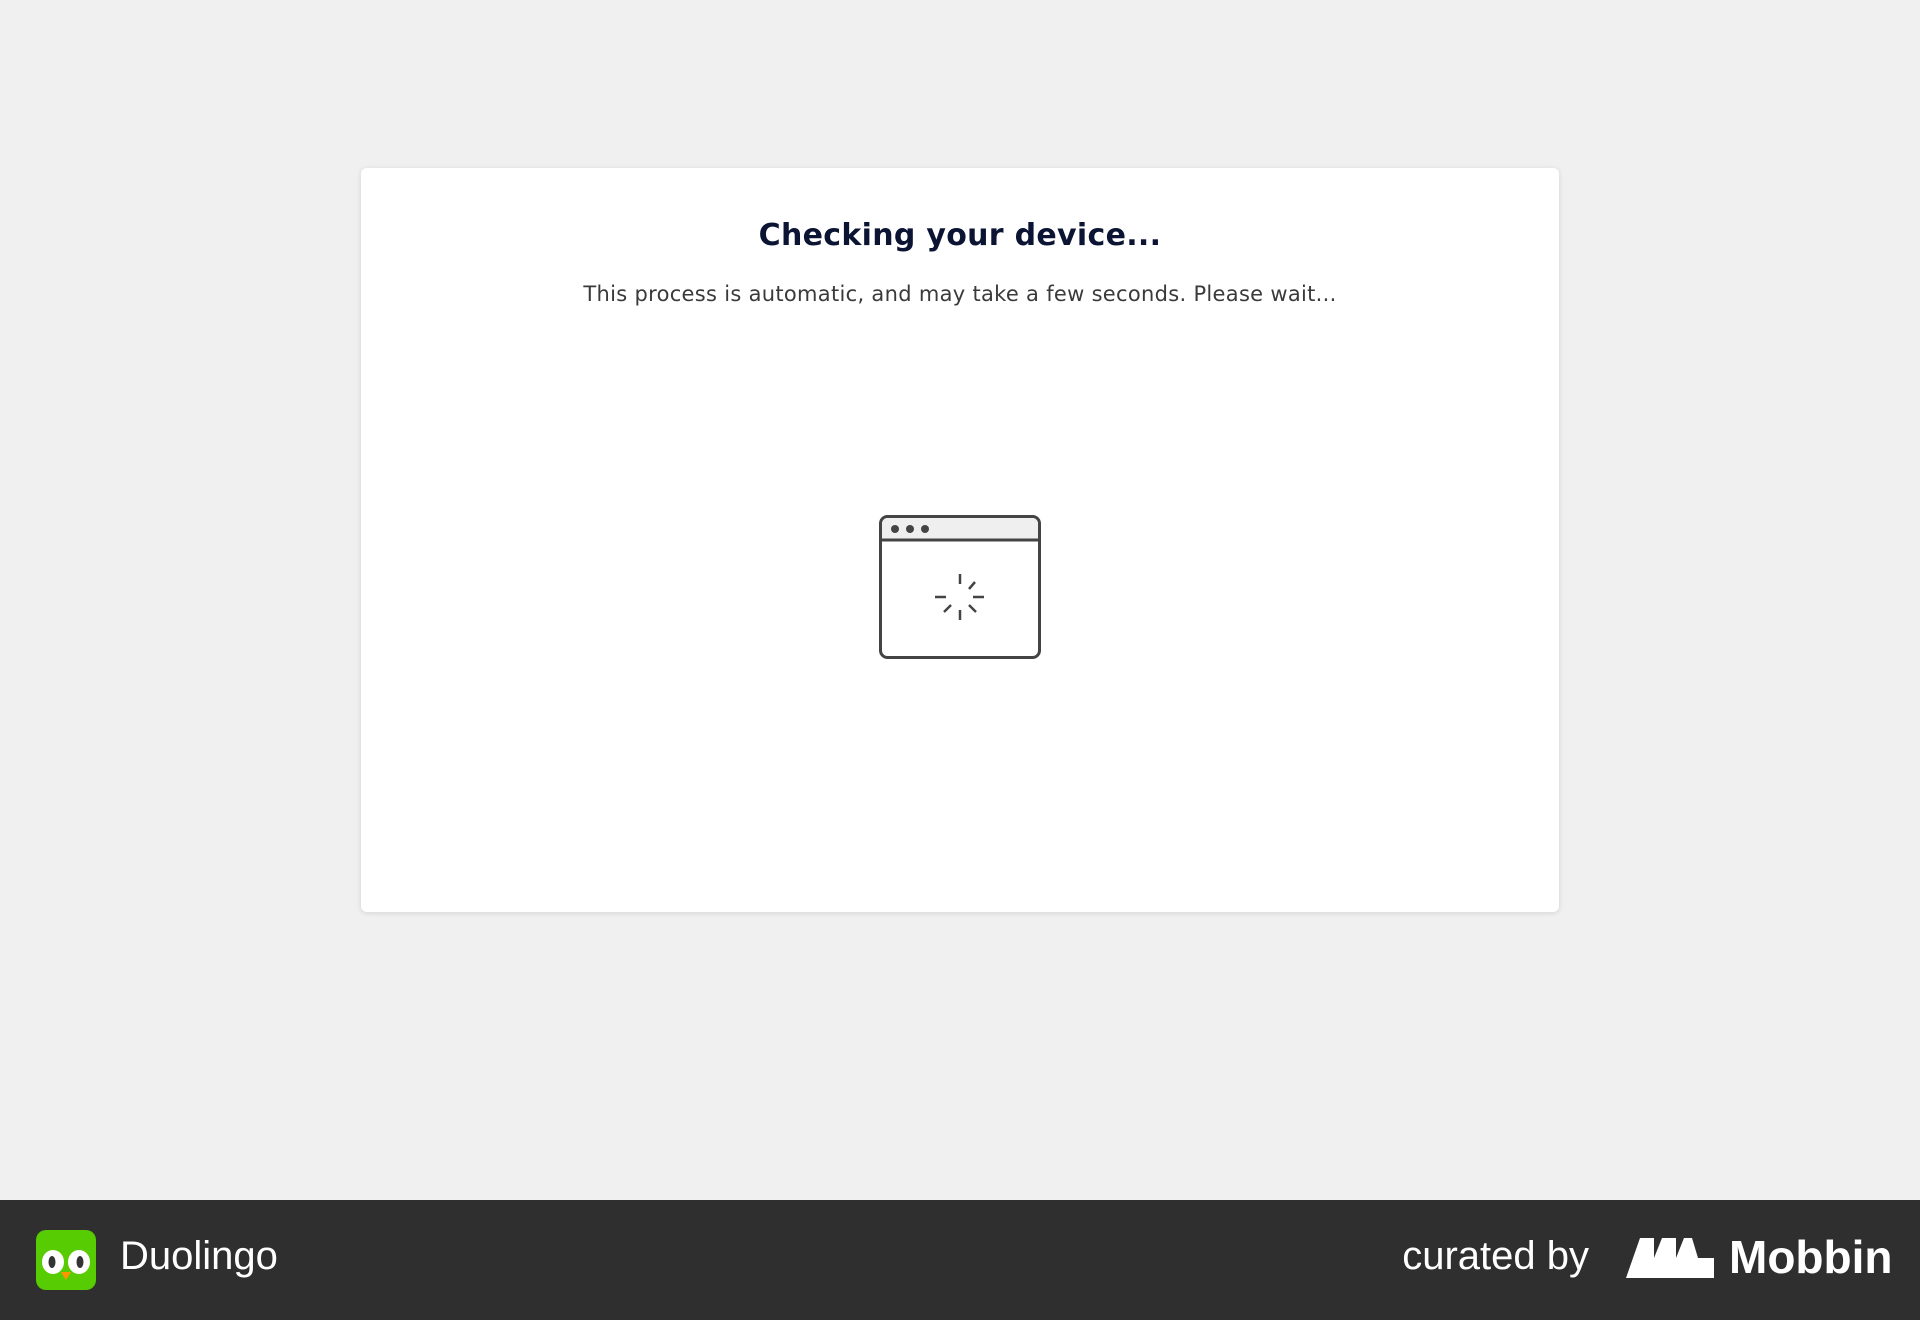 This screenshot has height=1320, width=1920. What do you see at coordinates (1495, 1256) in the screenshot?
I see `curated-by-label: curated by` at bounding box center [1495, 1256].